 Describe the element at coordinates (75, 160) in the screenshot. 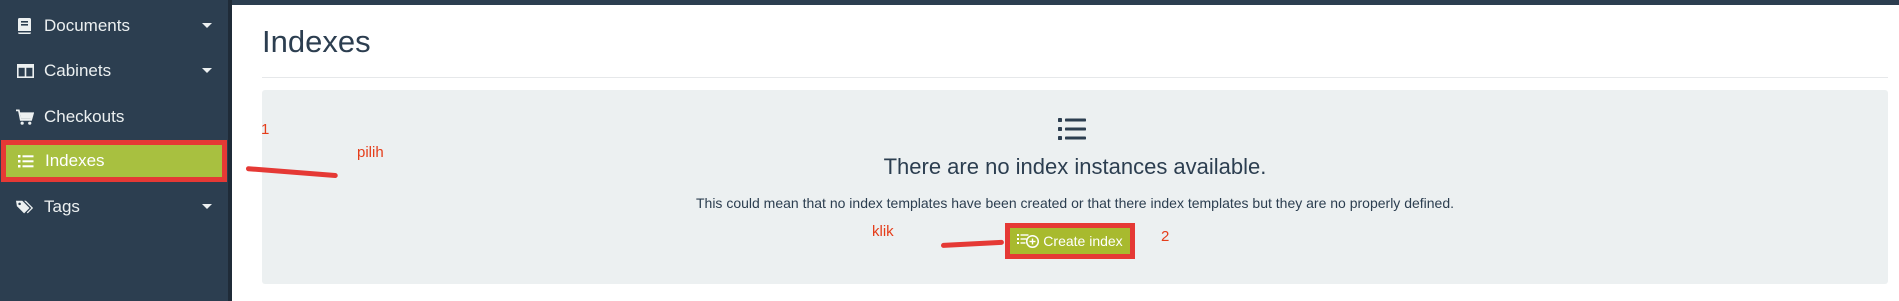

I see `sidebar-item-label: Indexes` at that location.